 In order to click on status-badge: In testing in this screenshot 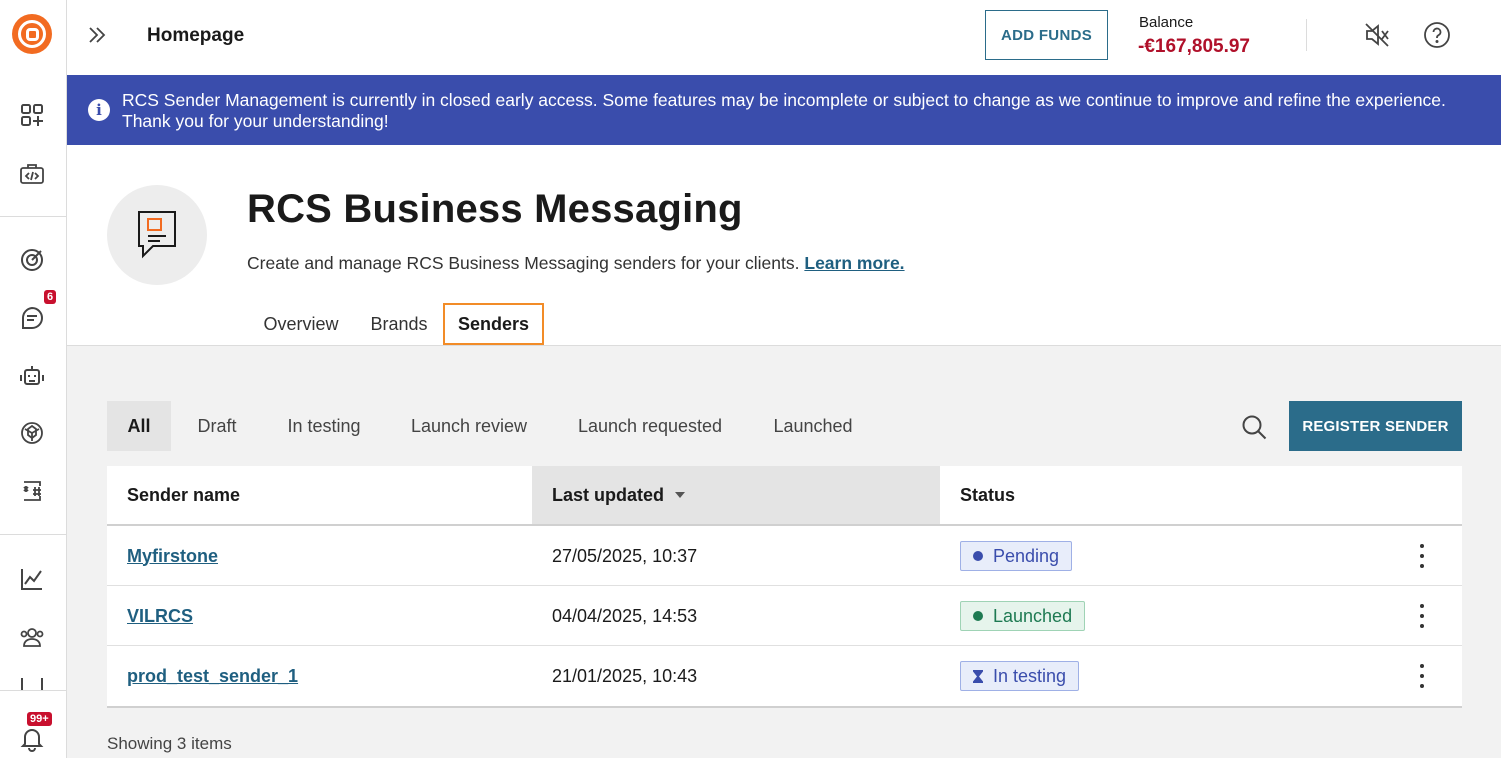, I will do `click(1020, 676)`.